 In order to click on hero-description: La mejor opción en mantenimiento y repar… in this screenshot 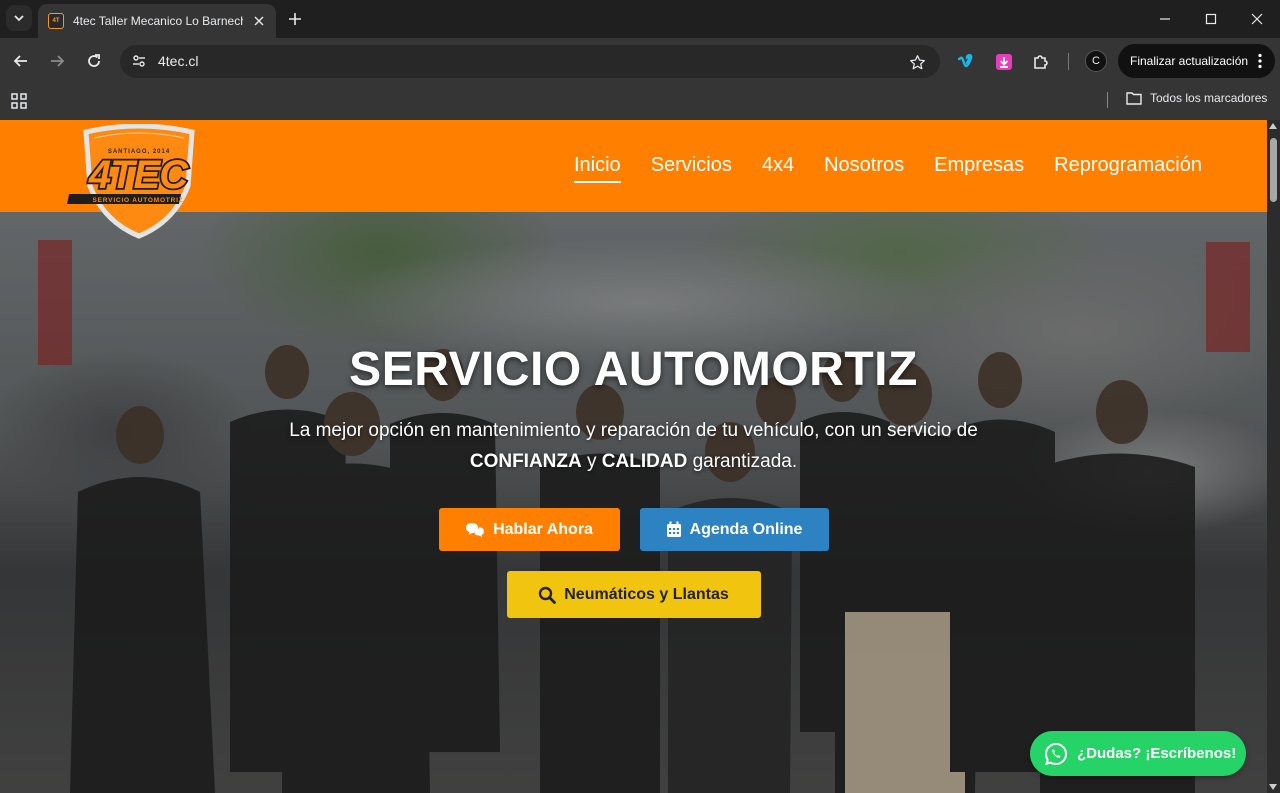, I will do `click(634, 446)`.